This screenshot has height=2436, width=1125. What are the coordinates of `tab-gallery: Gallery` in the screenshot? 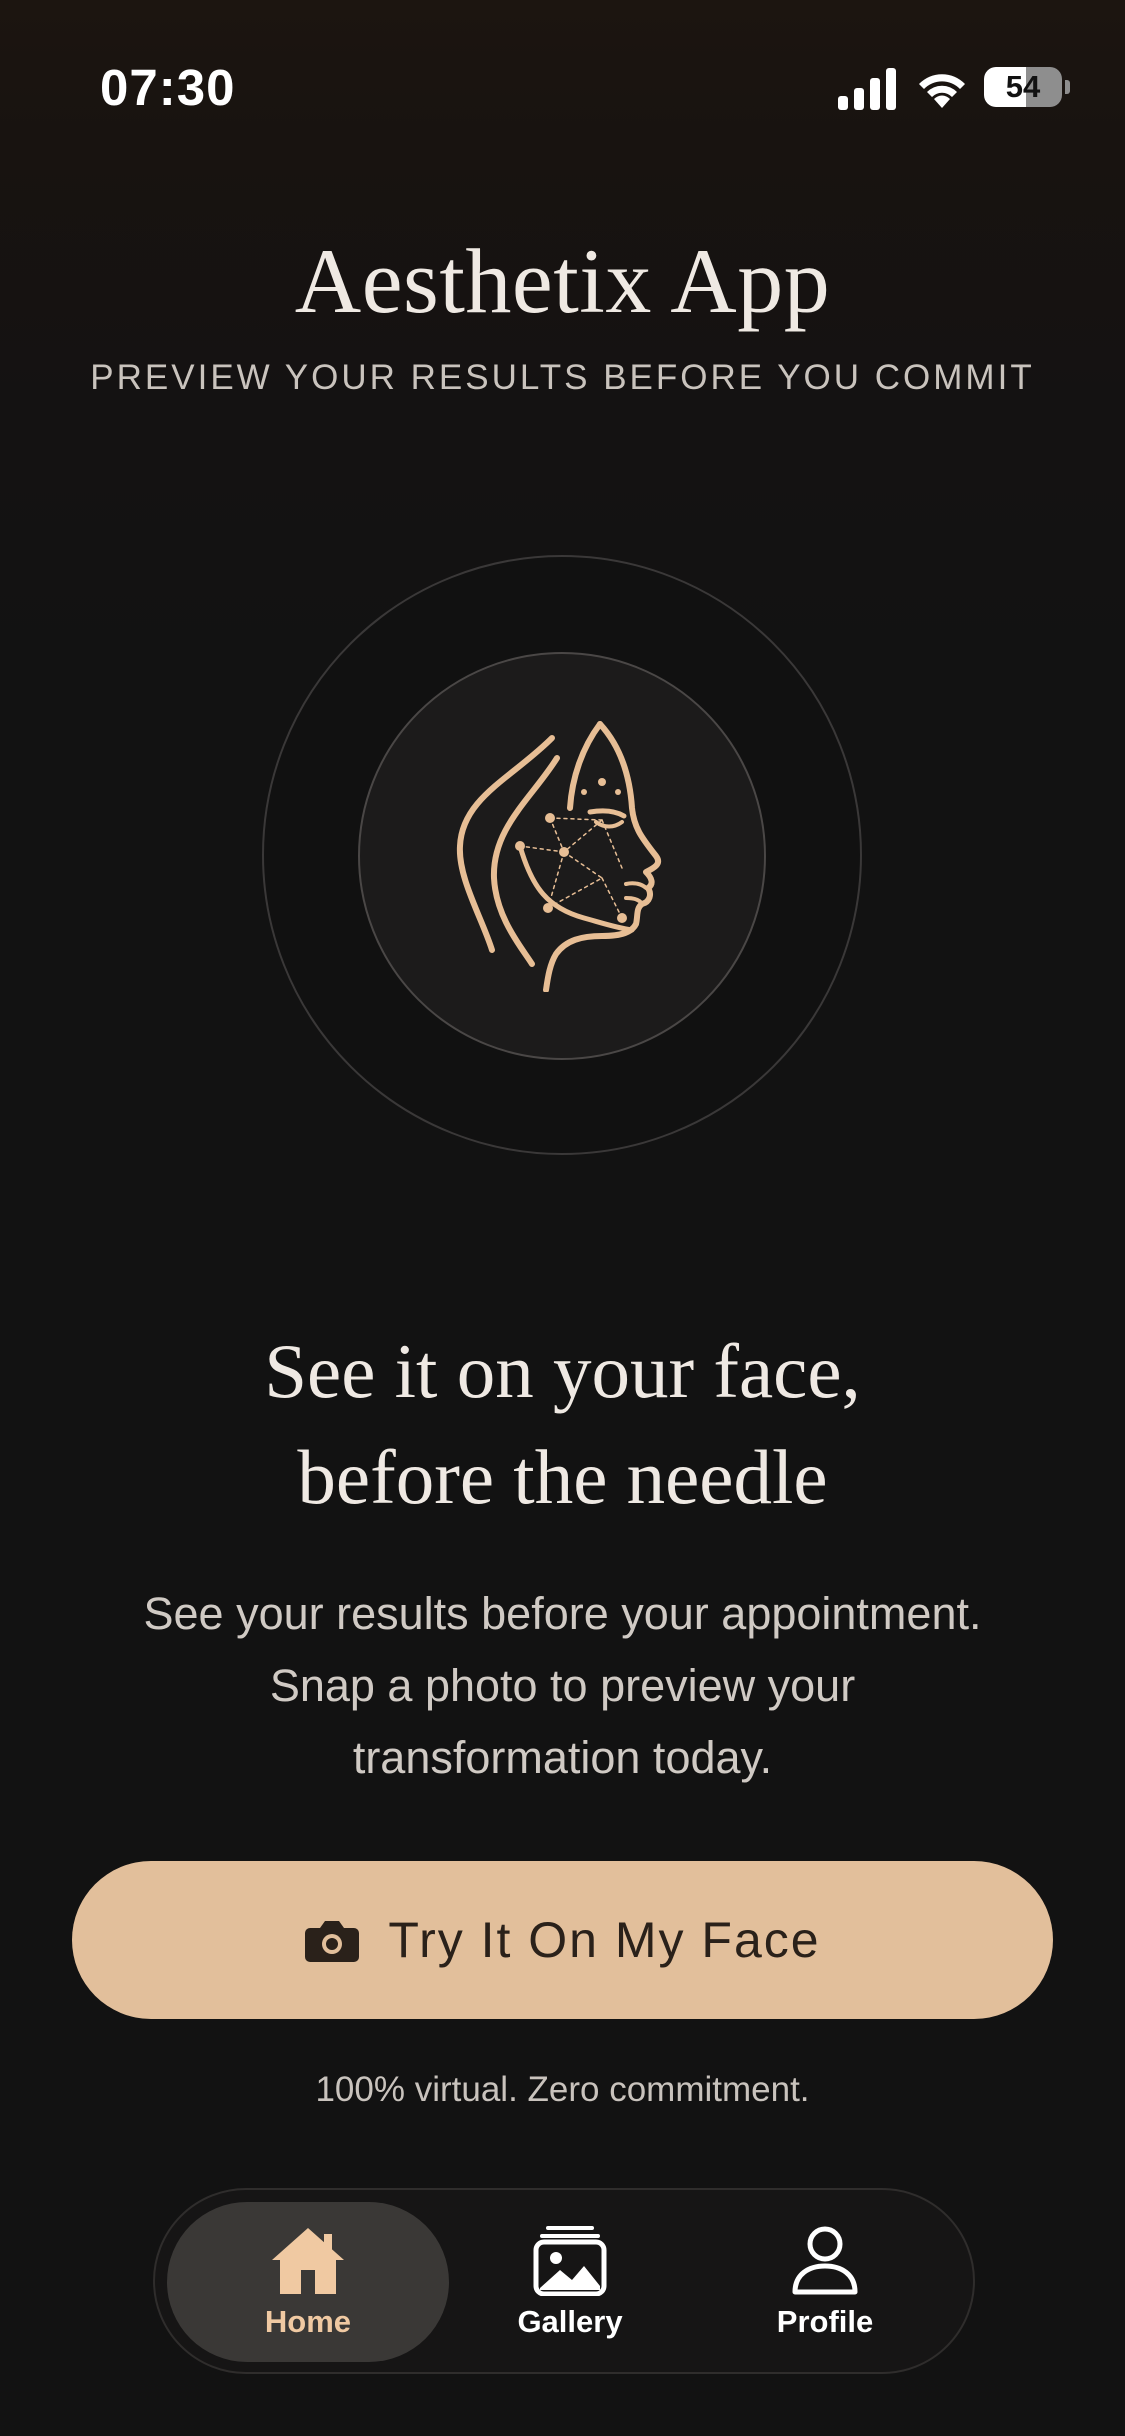 It's located at (570, 2282).